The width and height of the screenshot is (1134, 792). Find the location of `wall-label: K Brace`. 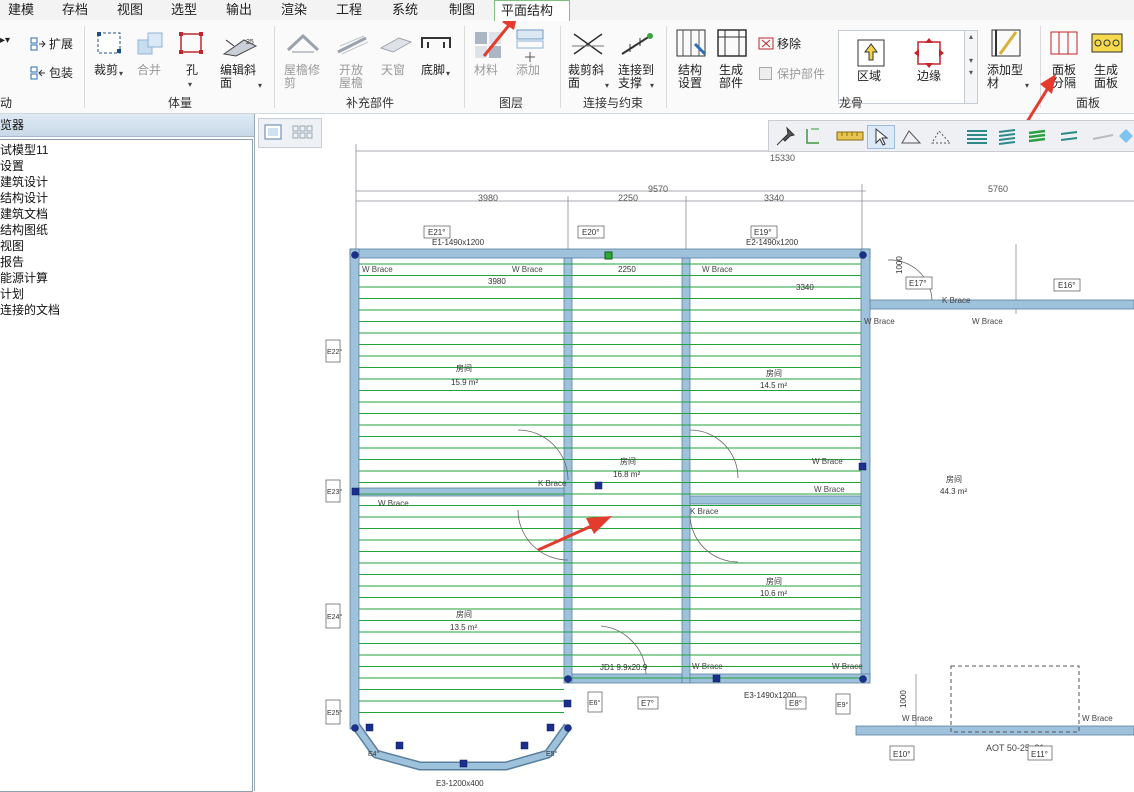

wall-label: K Brace is located at coordinates (552, 483).